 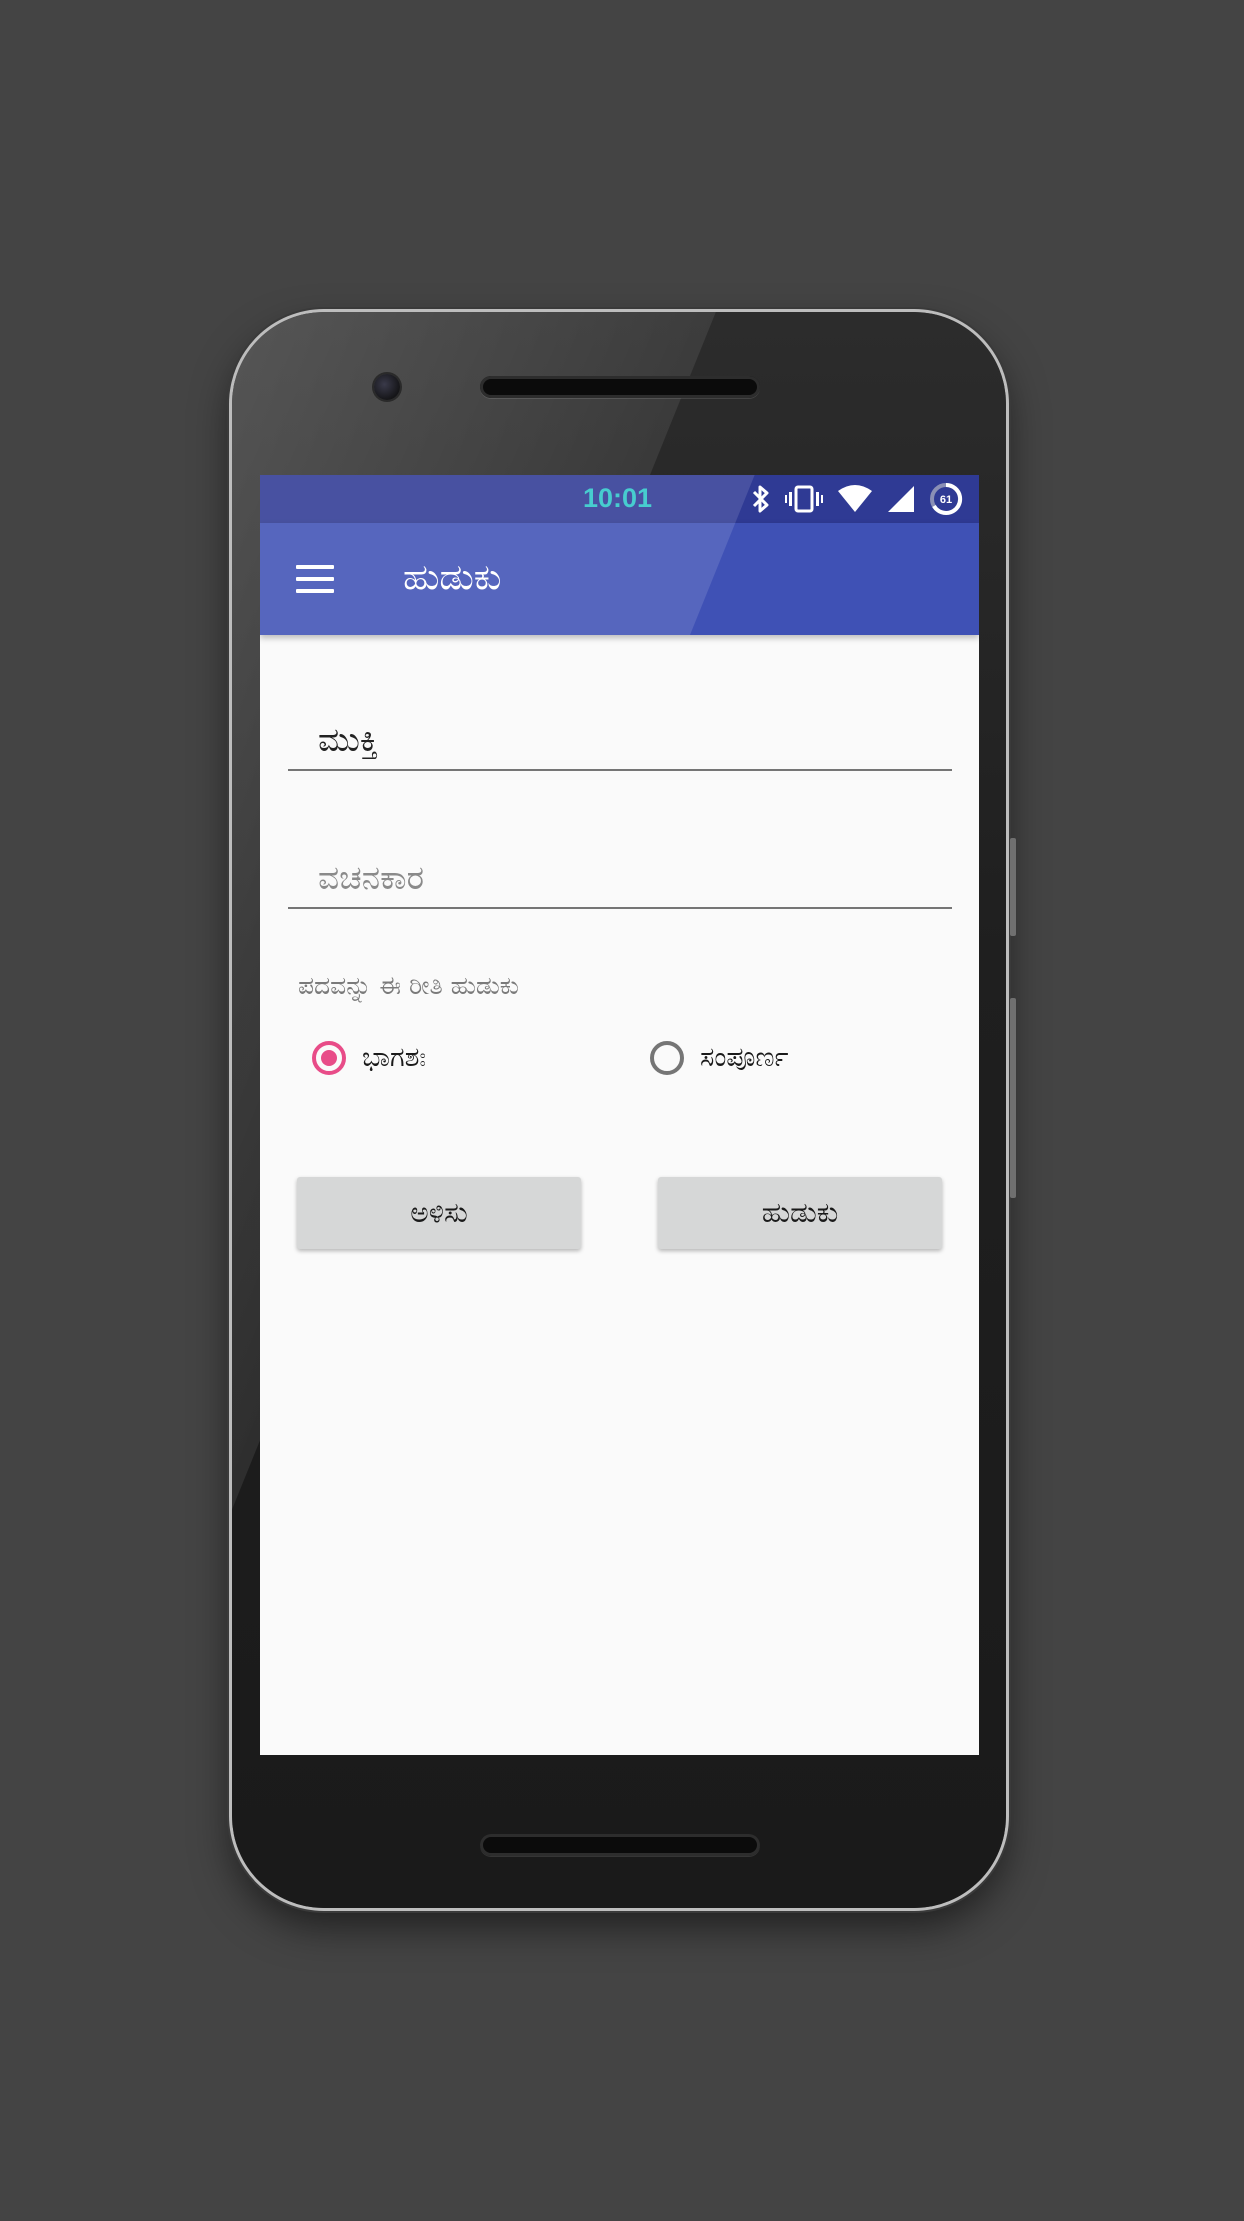 I want to click on status-icons: 61, so click(x=857, y=498).